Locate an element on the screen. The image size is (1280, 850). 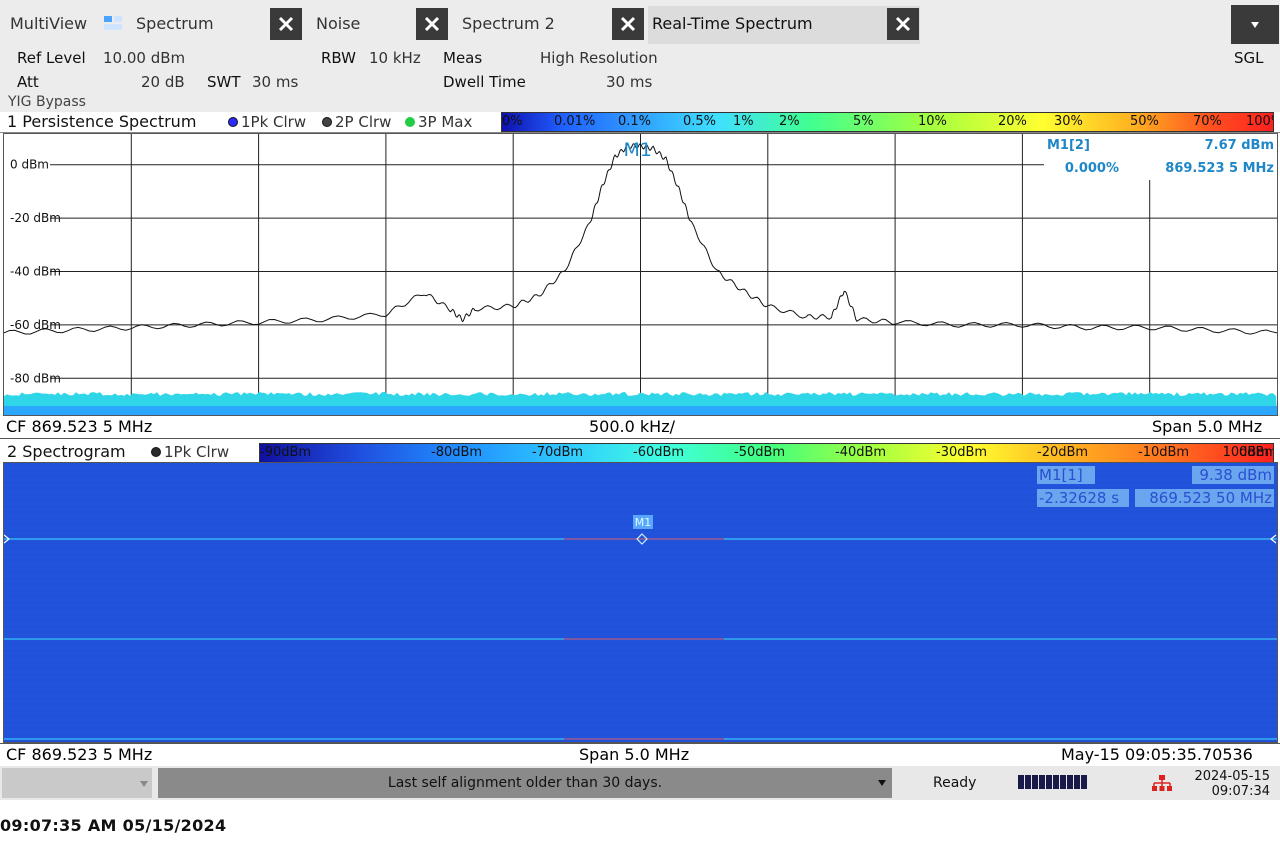
tab-multiview: MultiView is located at coordinates (43, 23).